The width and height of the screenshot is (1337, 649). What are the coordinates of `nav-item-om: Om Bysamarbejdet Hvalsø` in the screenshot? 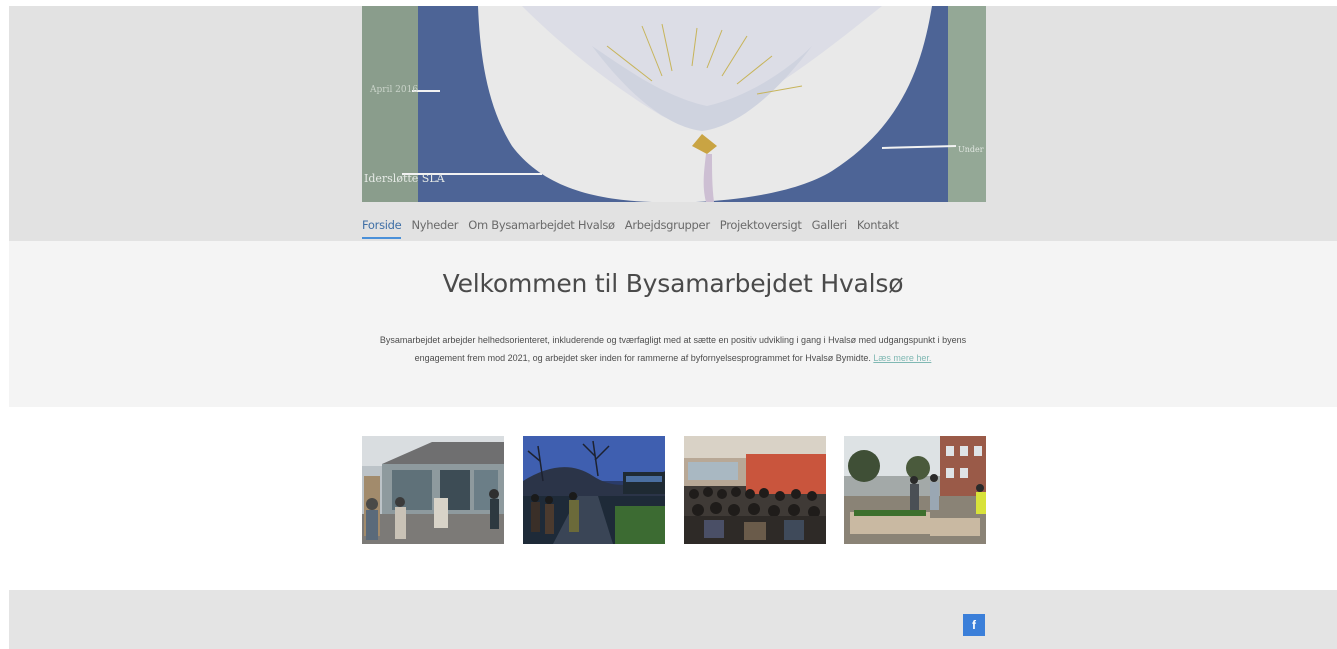 It's located at (541, 228).